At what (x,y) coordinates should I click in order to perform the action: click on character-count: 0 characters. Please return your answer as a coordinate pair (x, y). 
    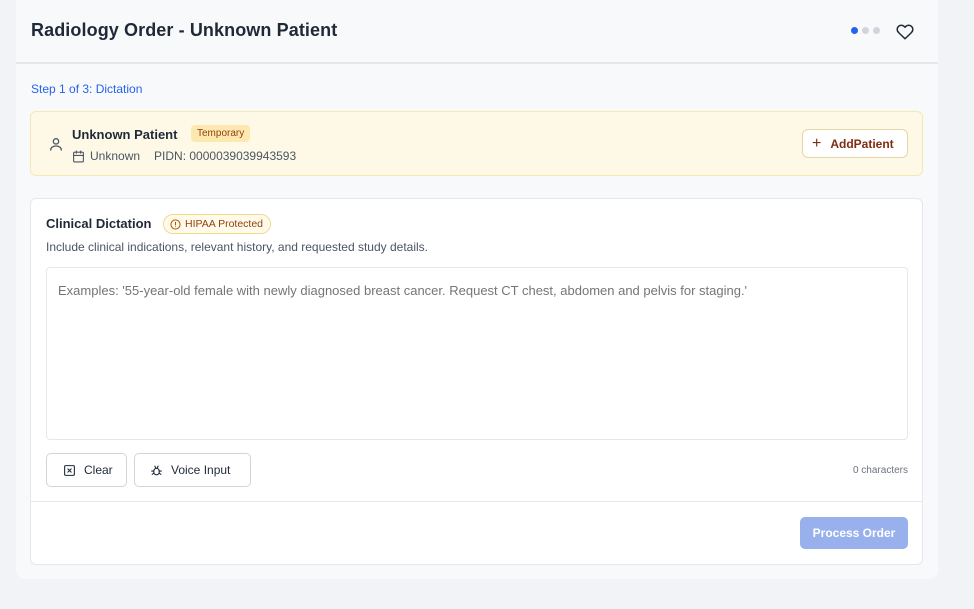
    Looking at the image, I should click on (880, 470).